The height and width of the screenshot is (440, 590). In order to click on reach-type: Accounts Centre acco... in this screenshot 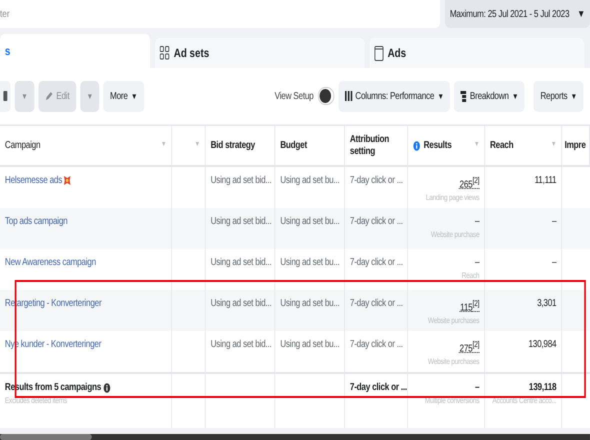, I will do `click(524, 400)`.